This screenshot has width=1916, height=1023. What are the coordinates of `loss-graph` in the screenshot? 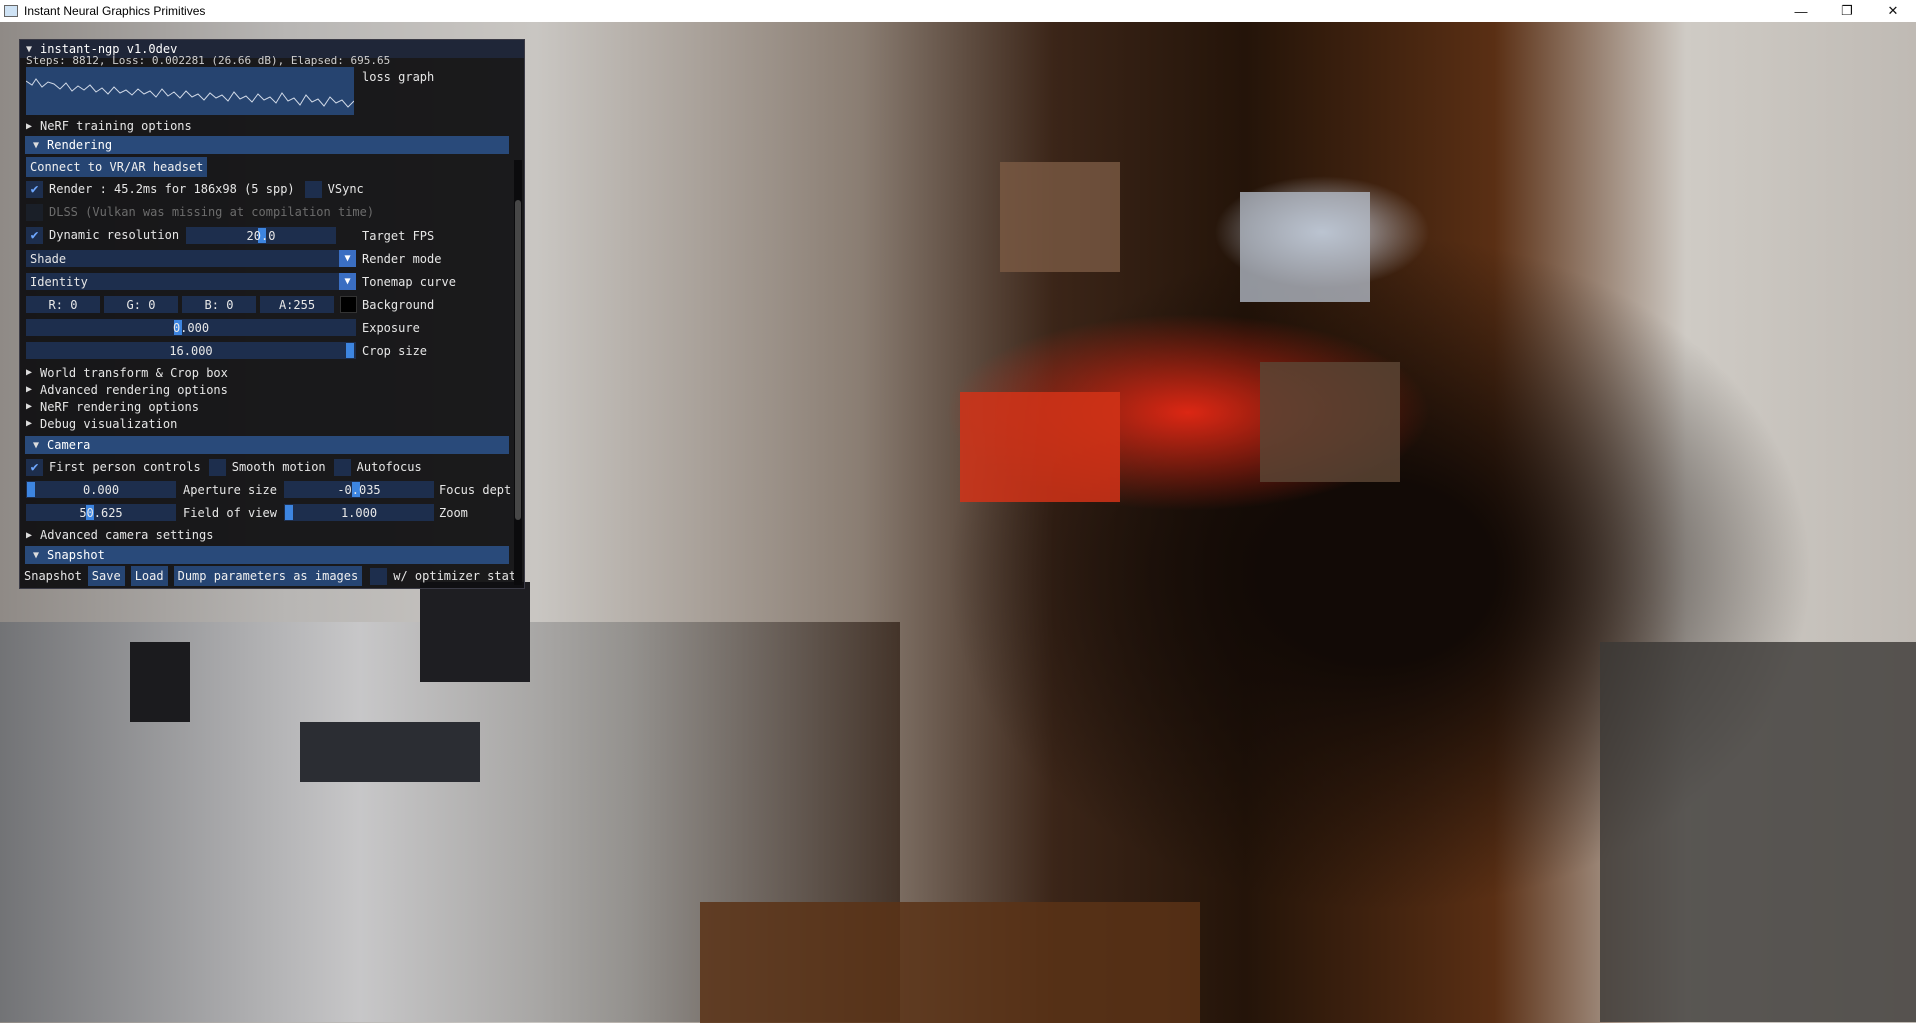 It's located at (190, 91).